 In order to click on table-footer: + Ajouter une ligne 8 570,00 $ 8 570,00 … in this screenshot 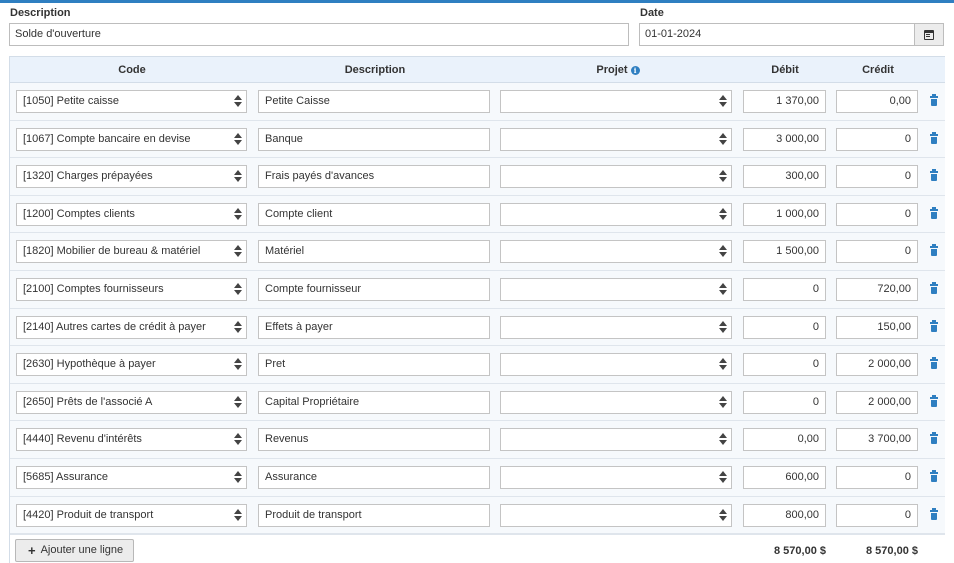, I will do `click(477, 548)`.